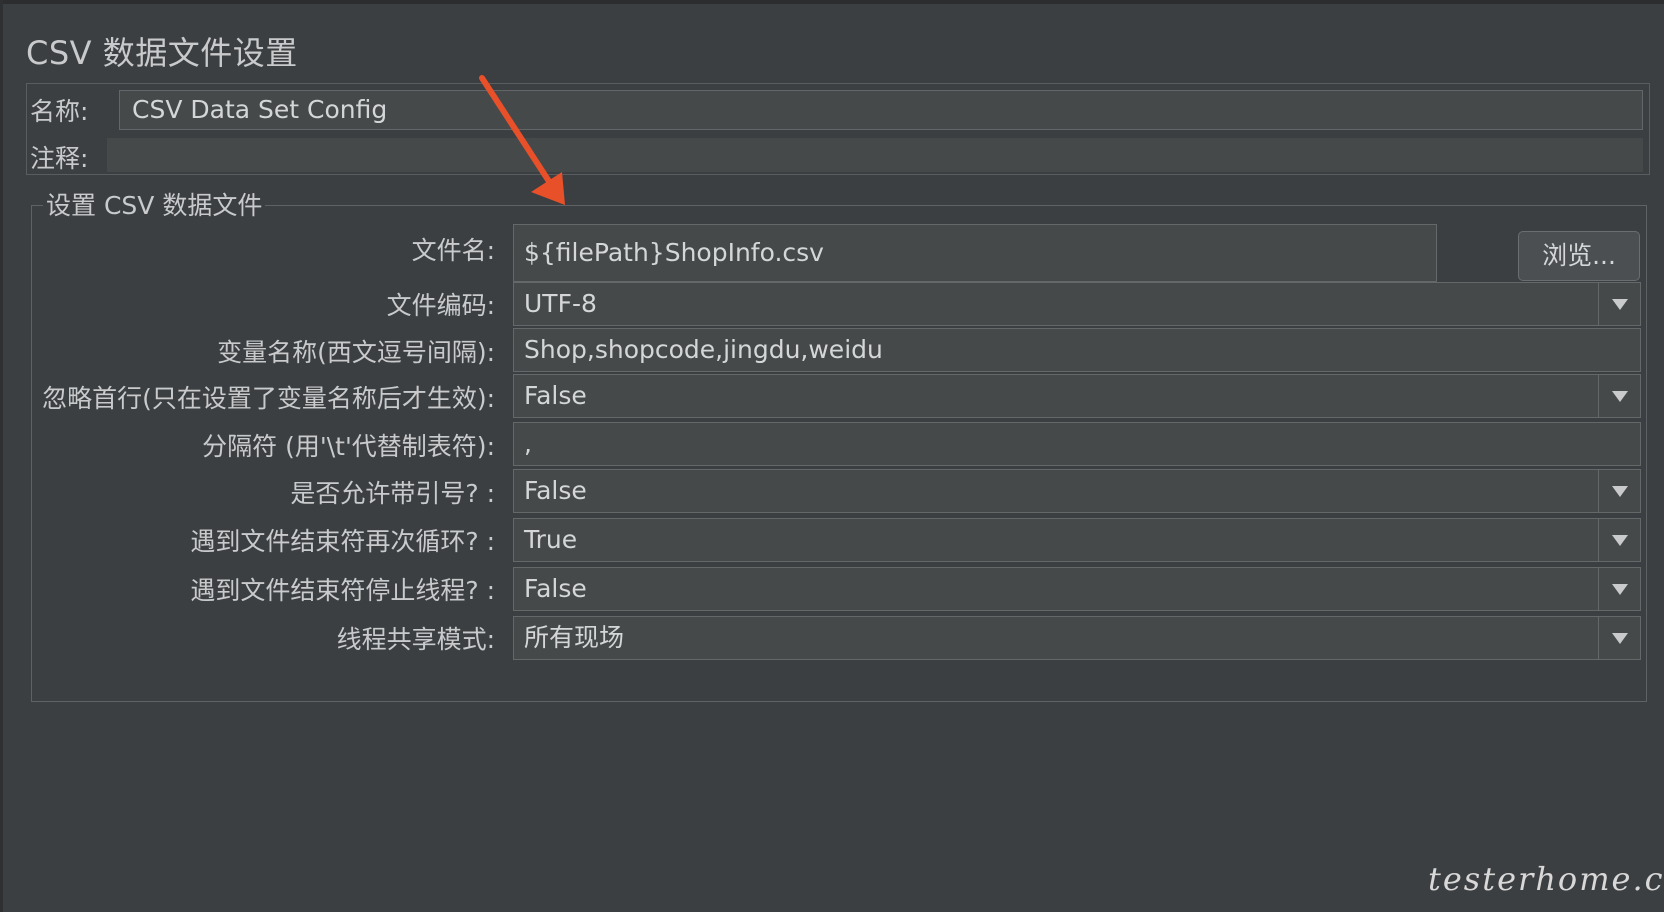  I want to click on watermark: testerhome.com, so click(1546, 879).